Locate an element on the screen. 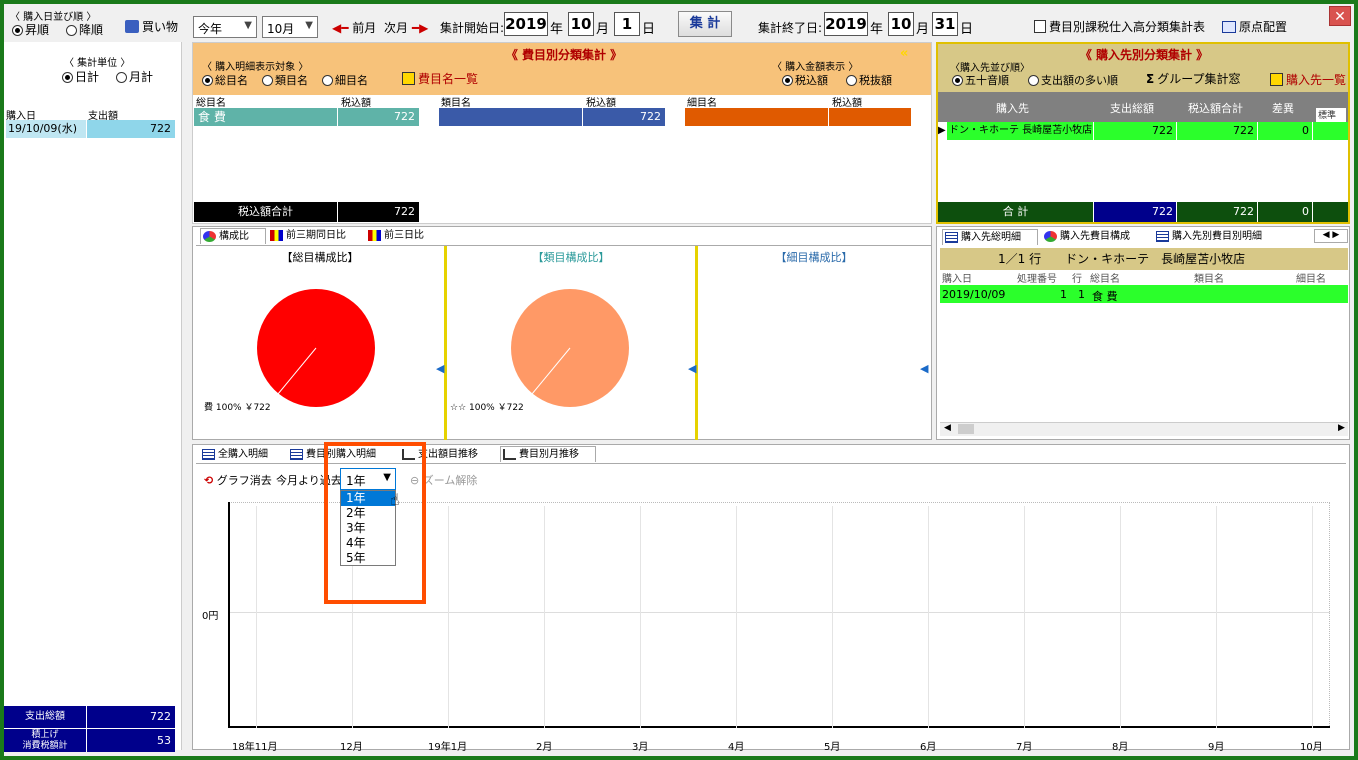 This screenshot has width=1358, height=760. tax-label: 積上げ 消費税額計 is located at coordinates (45, 740).